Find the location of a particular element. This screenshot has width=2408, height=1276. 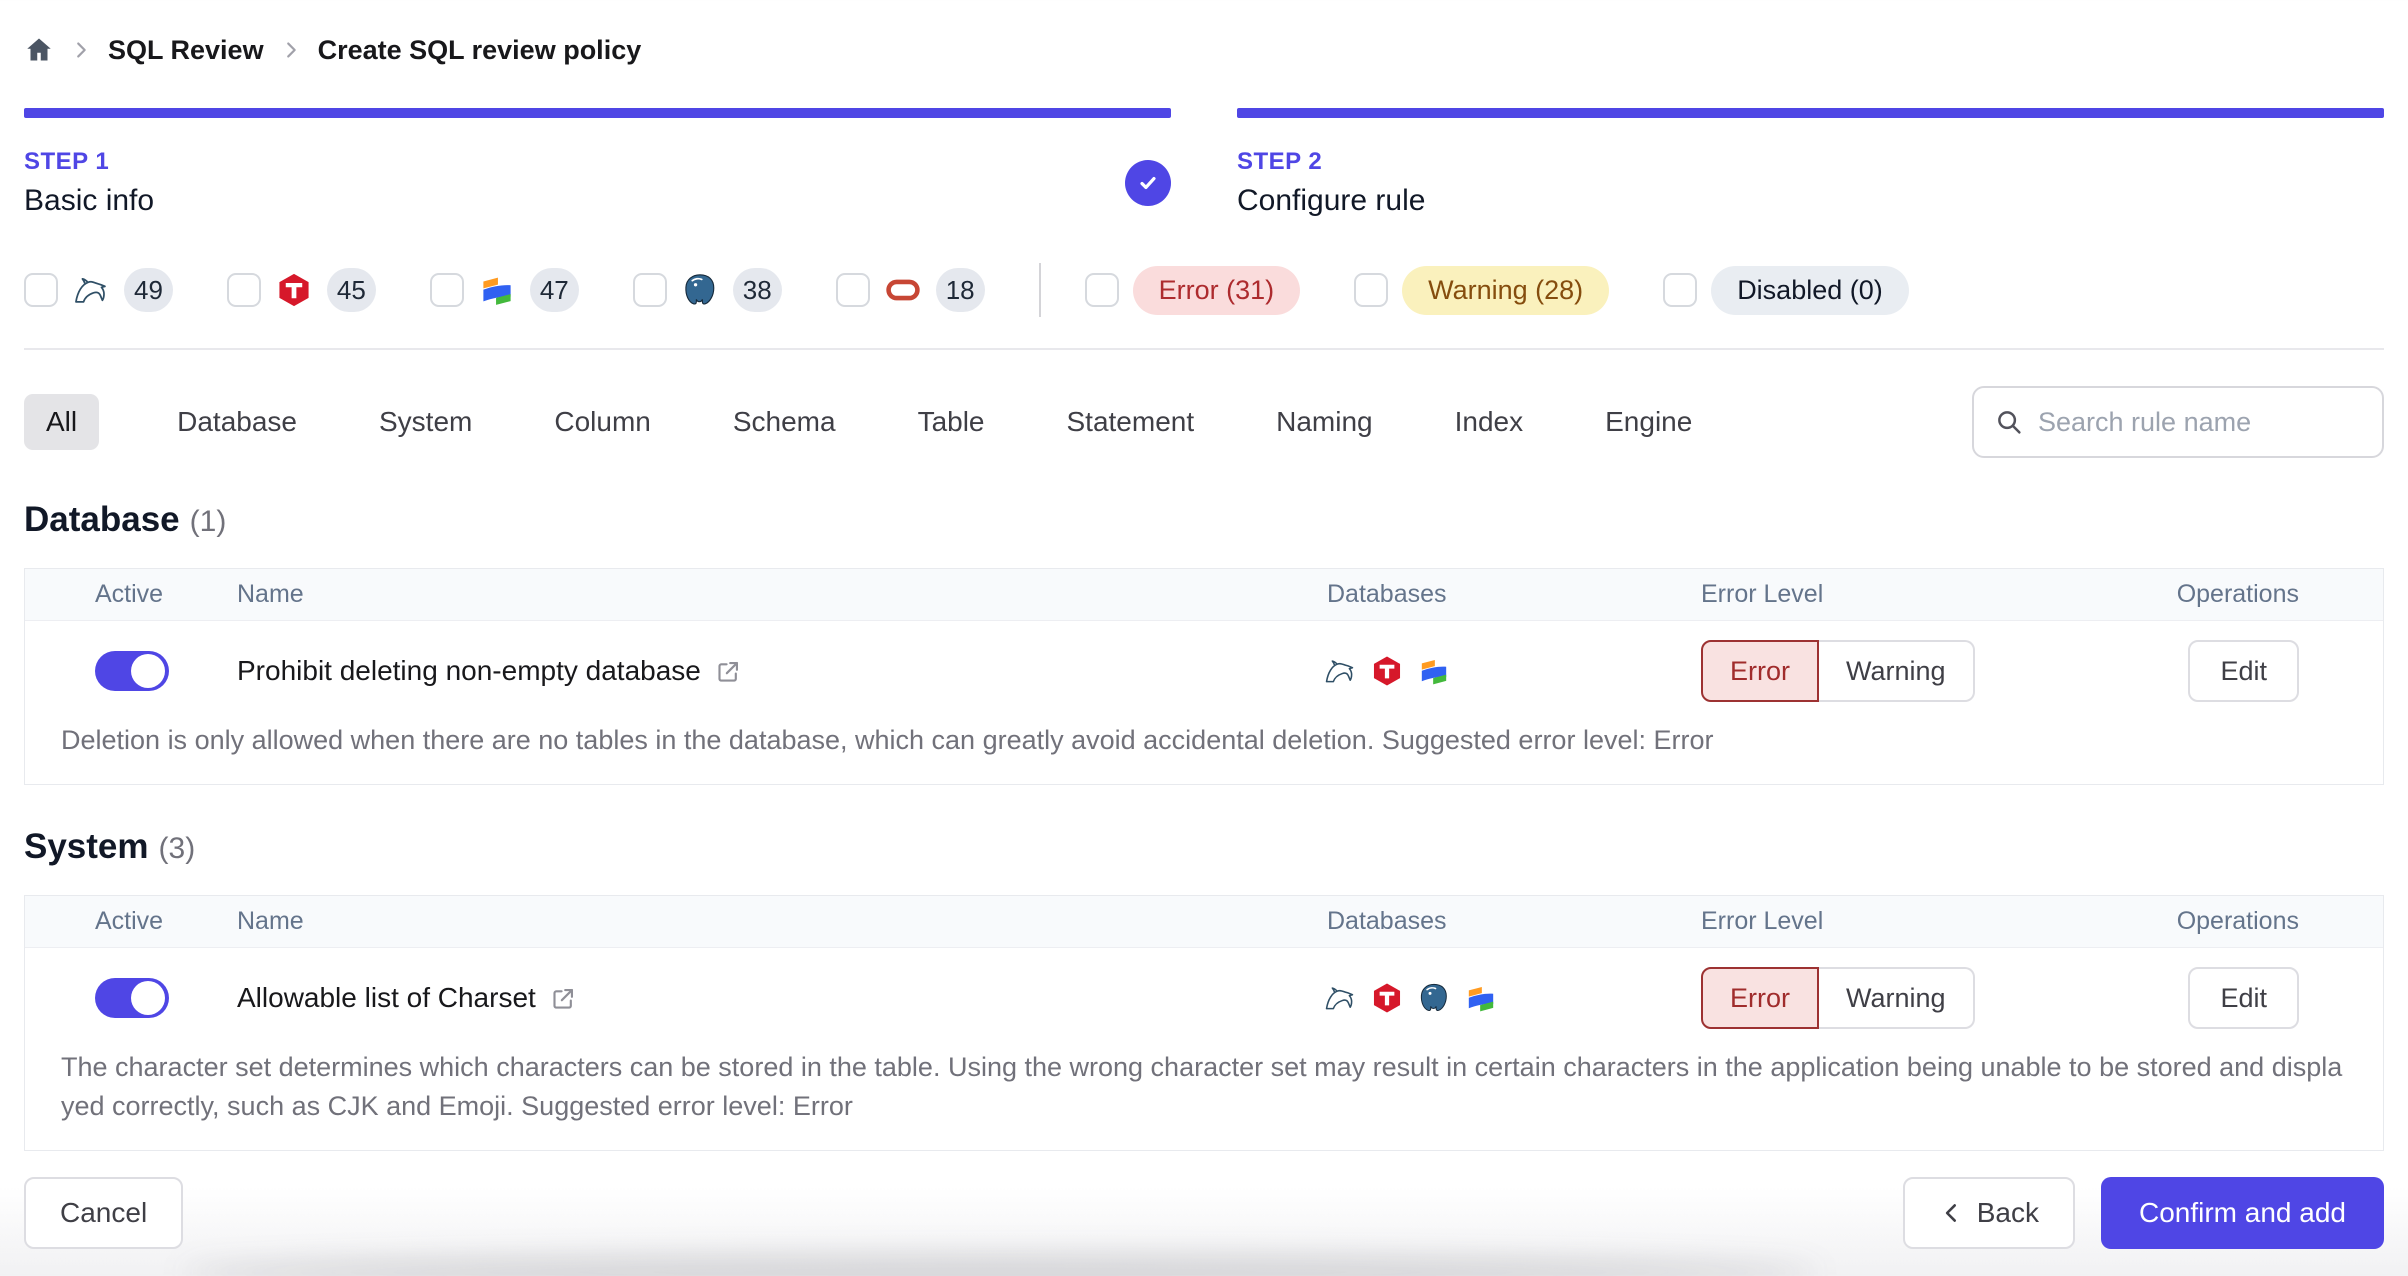

filter-mysql: 49 is located at coordinates (98, 290).